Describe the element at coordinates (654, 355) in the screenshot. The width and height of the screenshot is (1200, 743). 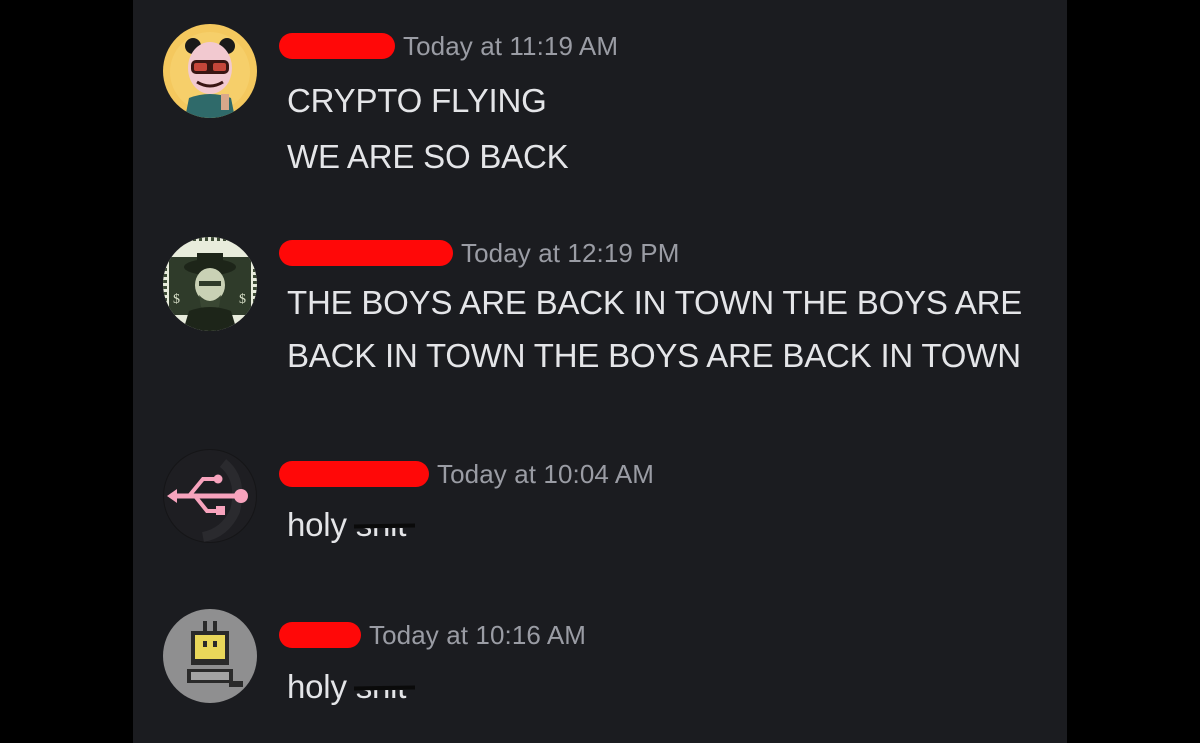
I see `message-text: BACK IN TOWN THE BOYS ARE BACK IN TOWN` at that location.